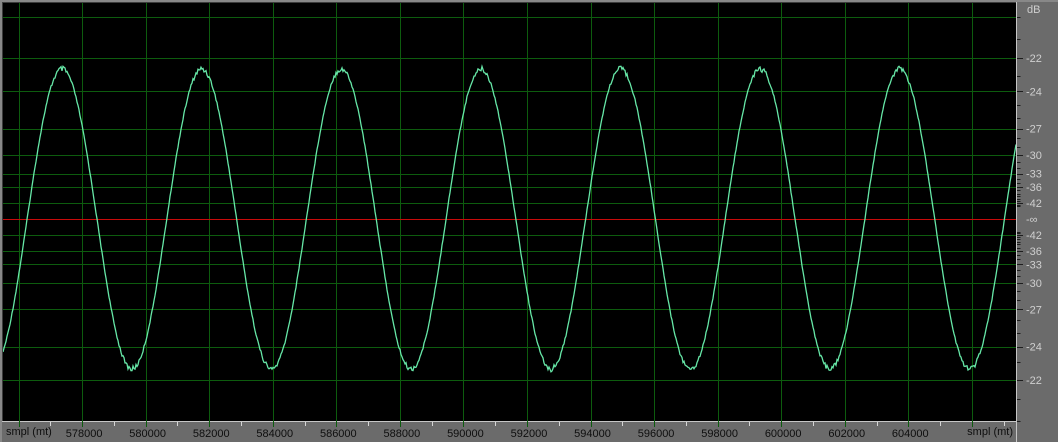 Image resolution: width=1058 pixels, height=442 pixels. Describe the element at coordinates (508, 431) in the screenshot. I see `sample-ruler` at that location.